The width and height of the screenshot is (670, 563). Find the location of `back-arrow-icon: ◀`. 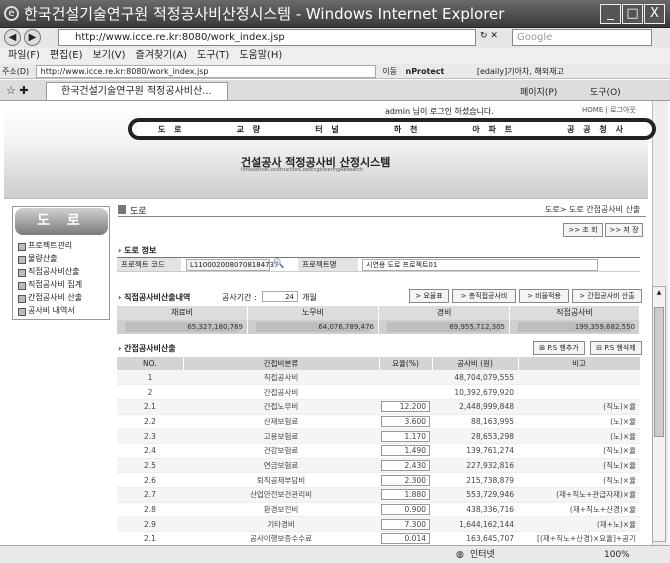

back-arrow-icon: ◀ is located at coordinates (12, 37).